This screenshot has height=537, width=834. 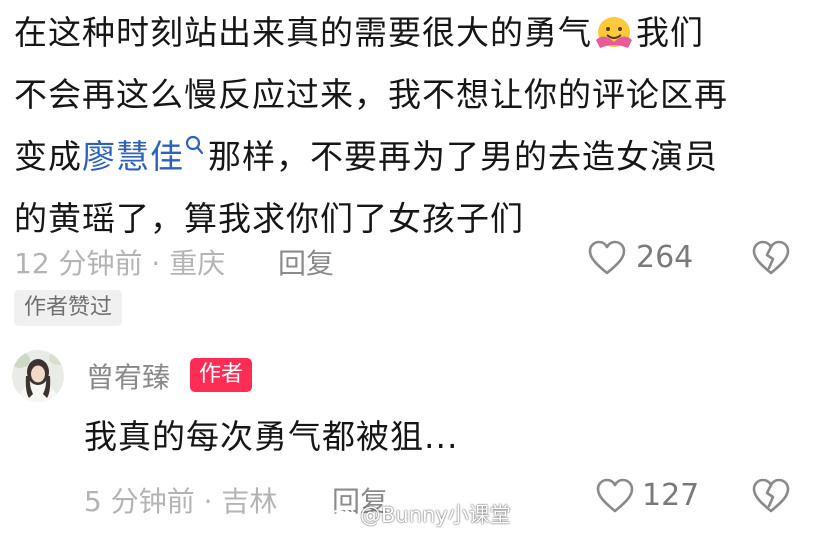 What do you see at coordinates (133, 156) in the screenshot?
I see `mention-link: 廖慧佳` at bounding box center [133, 156].